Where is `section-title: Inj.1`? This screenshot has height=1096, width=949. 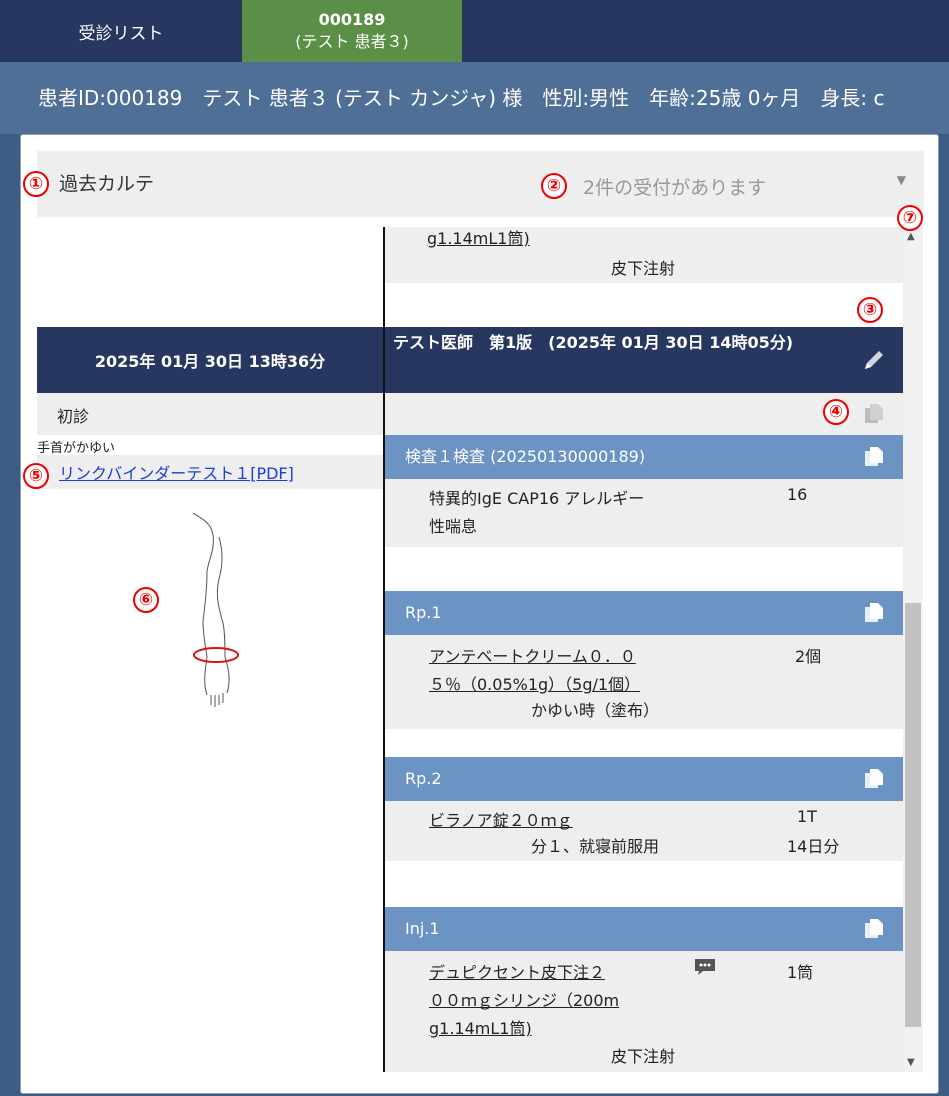
section-title: Inj.1 is located at coordinates (422, 928).